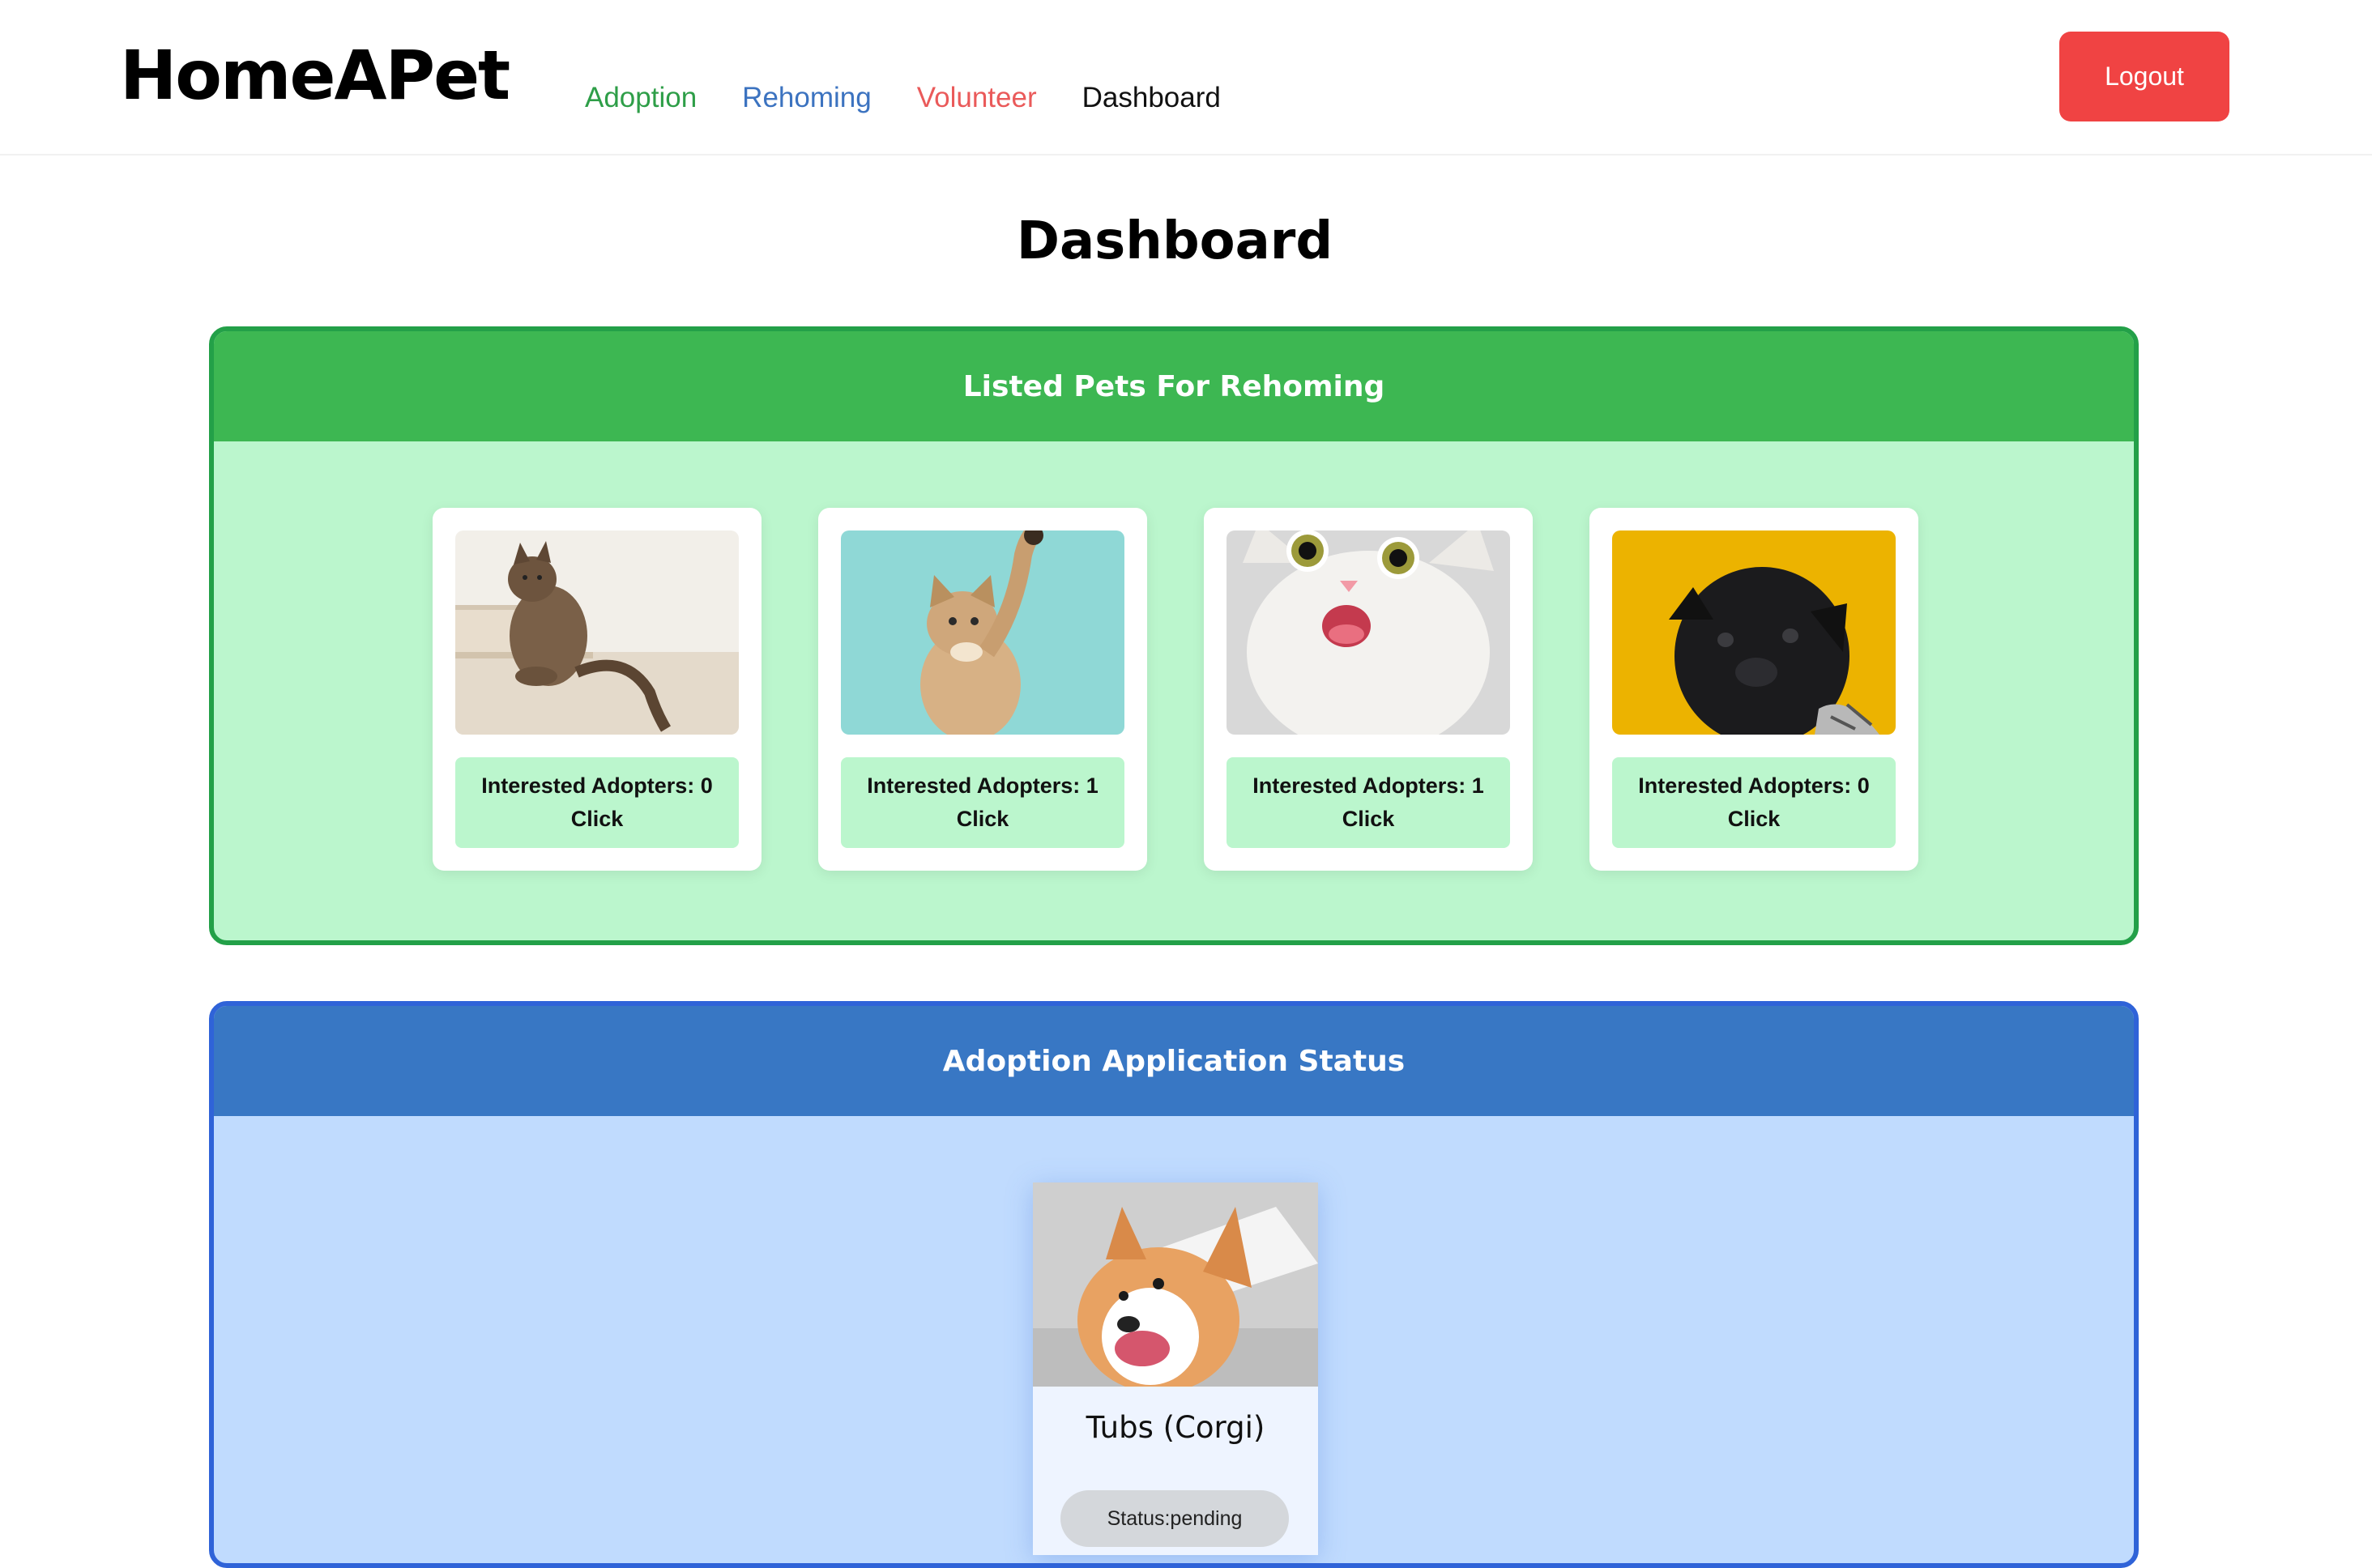 Image resolution: width=2372 pixels, height=1568 pixels. What do you see at coordinates (903, 98) in the screenshot?
I see `main-nav: Adoption Rehoming Volunteer Dashboard` at bounding box center [903, 98].